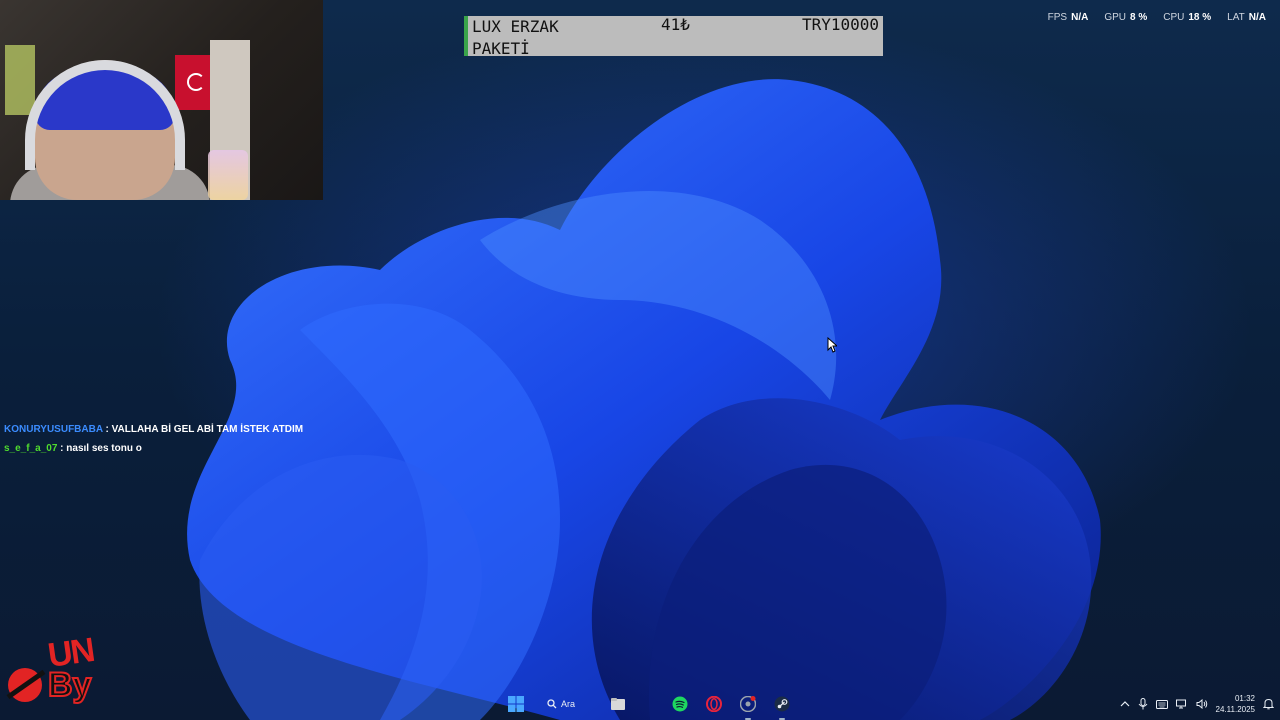  I want to click on taskbar-clock: 01:32 24.11.2025, so click(1235, 704).